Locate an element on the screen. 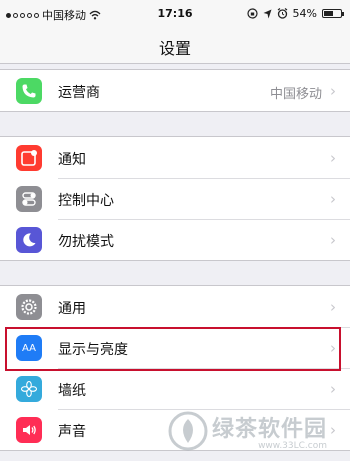 This screenshot has width=350, height=461. settings-row-display-brightness: AA 显示与亮度 › is located at coordinates (175, 347).